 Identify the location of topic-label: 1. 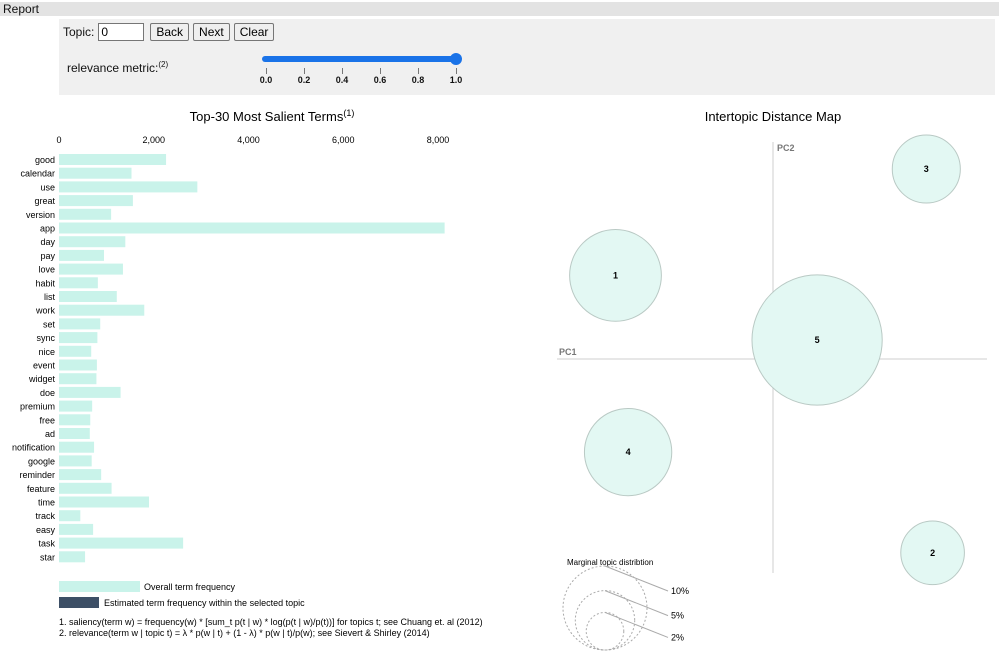
(615, 275).